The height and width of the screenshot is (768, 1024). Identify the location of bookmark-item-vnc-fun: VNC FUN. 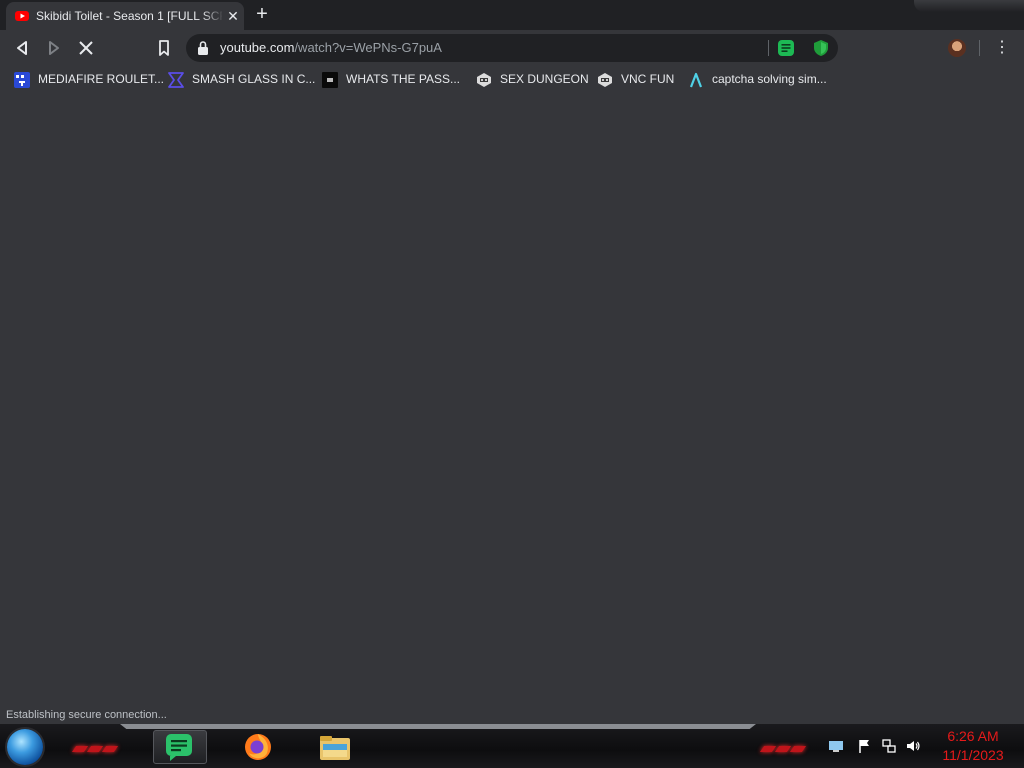
(637, 80).